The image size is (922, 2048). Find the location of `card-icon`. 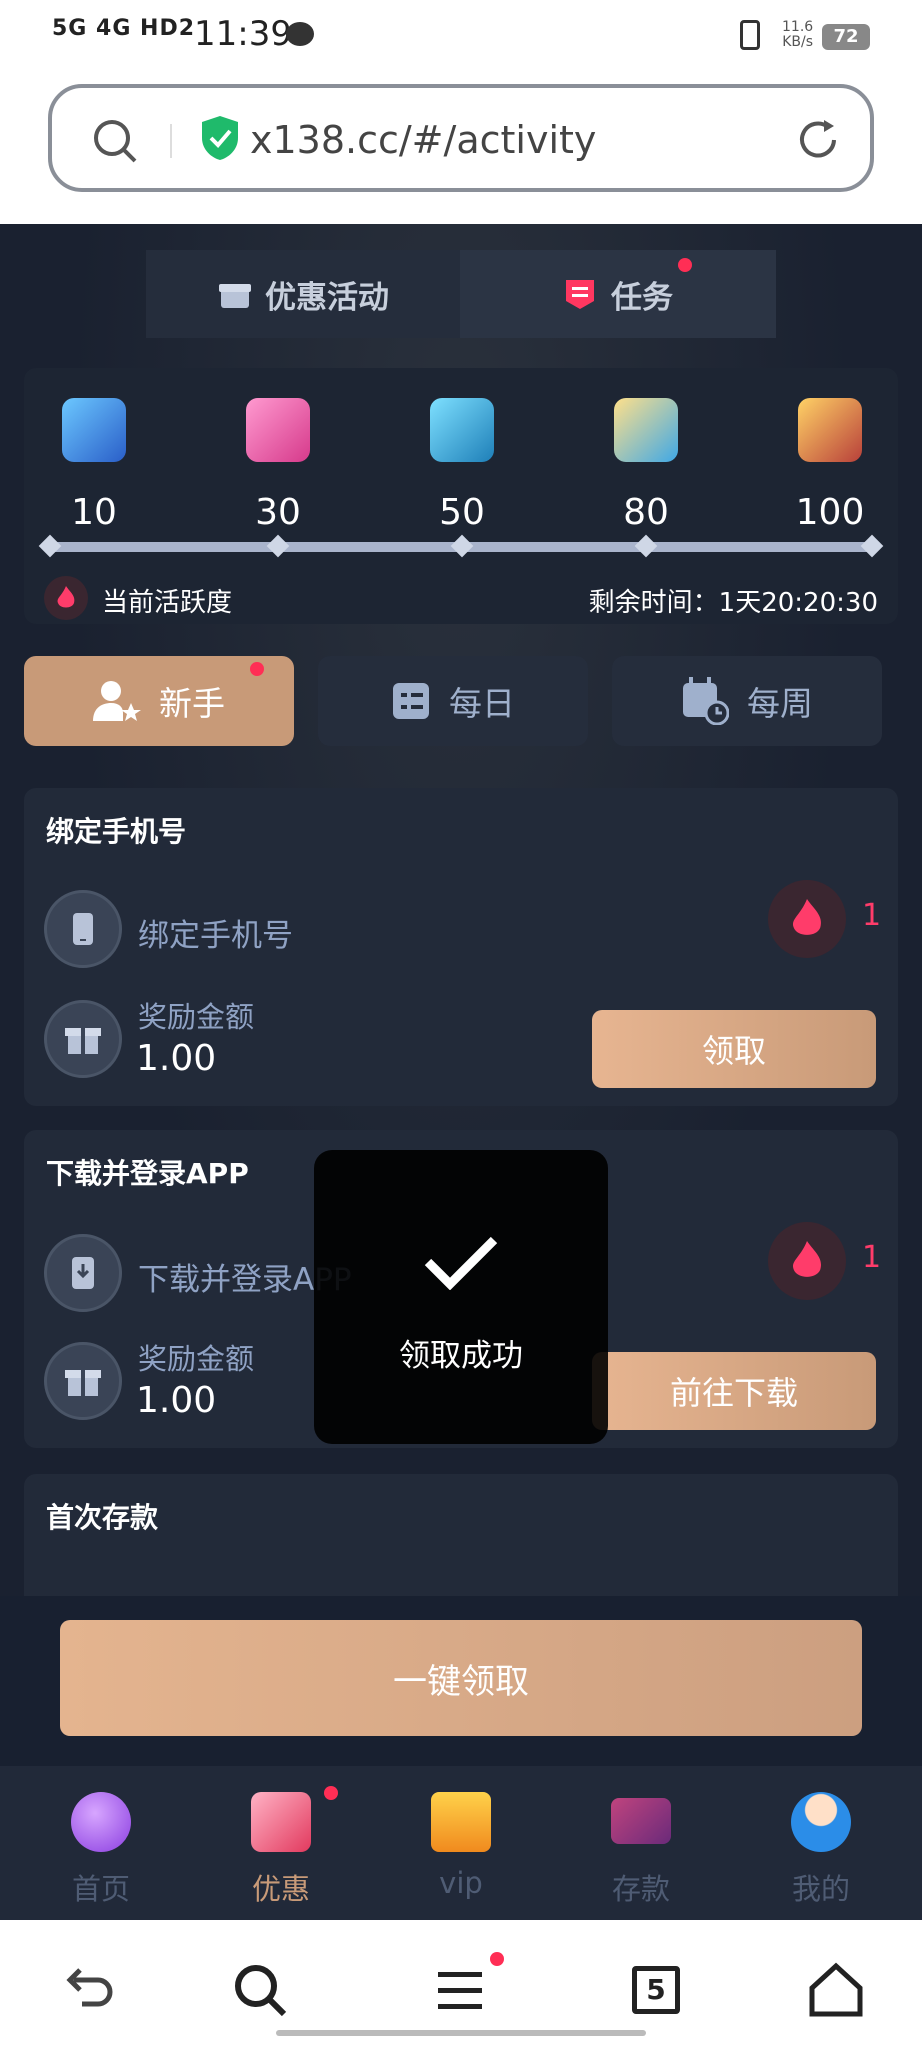

card-icon is located at coordinates (641, 1821).